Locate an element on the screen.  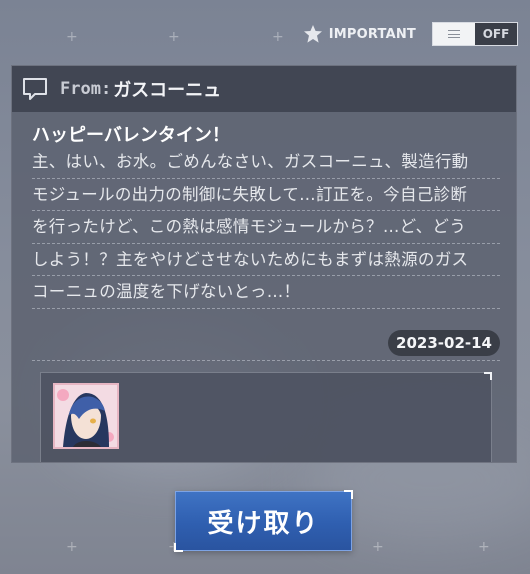
important-toggle: OFF is located at coordinates (475, 34).